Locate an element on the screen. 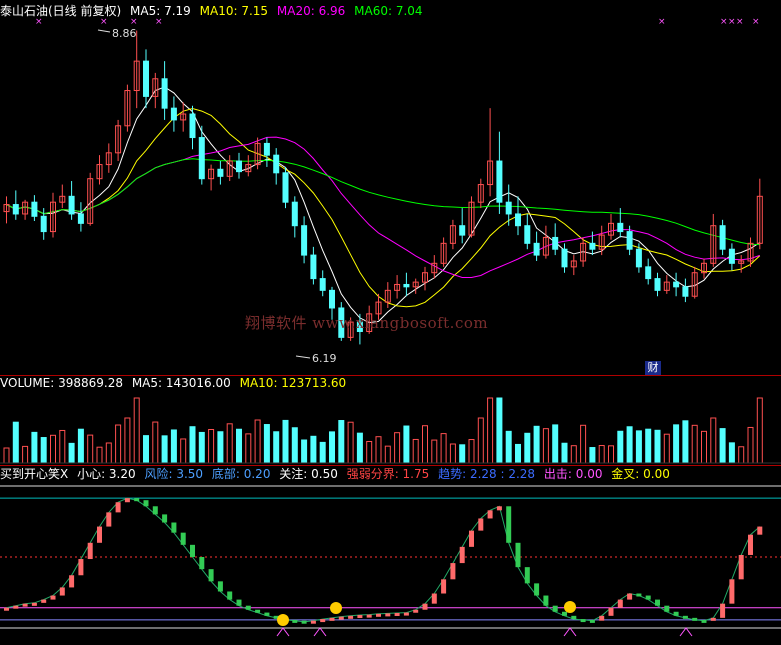  stock-name: 泰山石油(日线 前复权) is located at coordinates (61, 11).